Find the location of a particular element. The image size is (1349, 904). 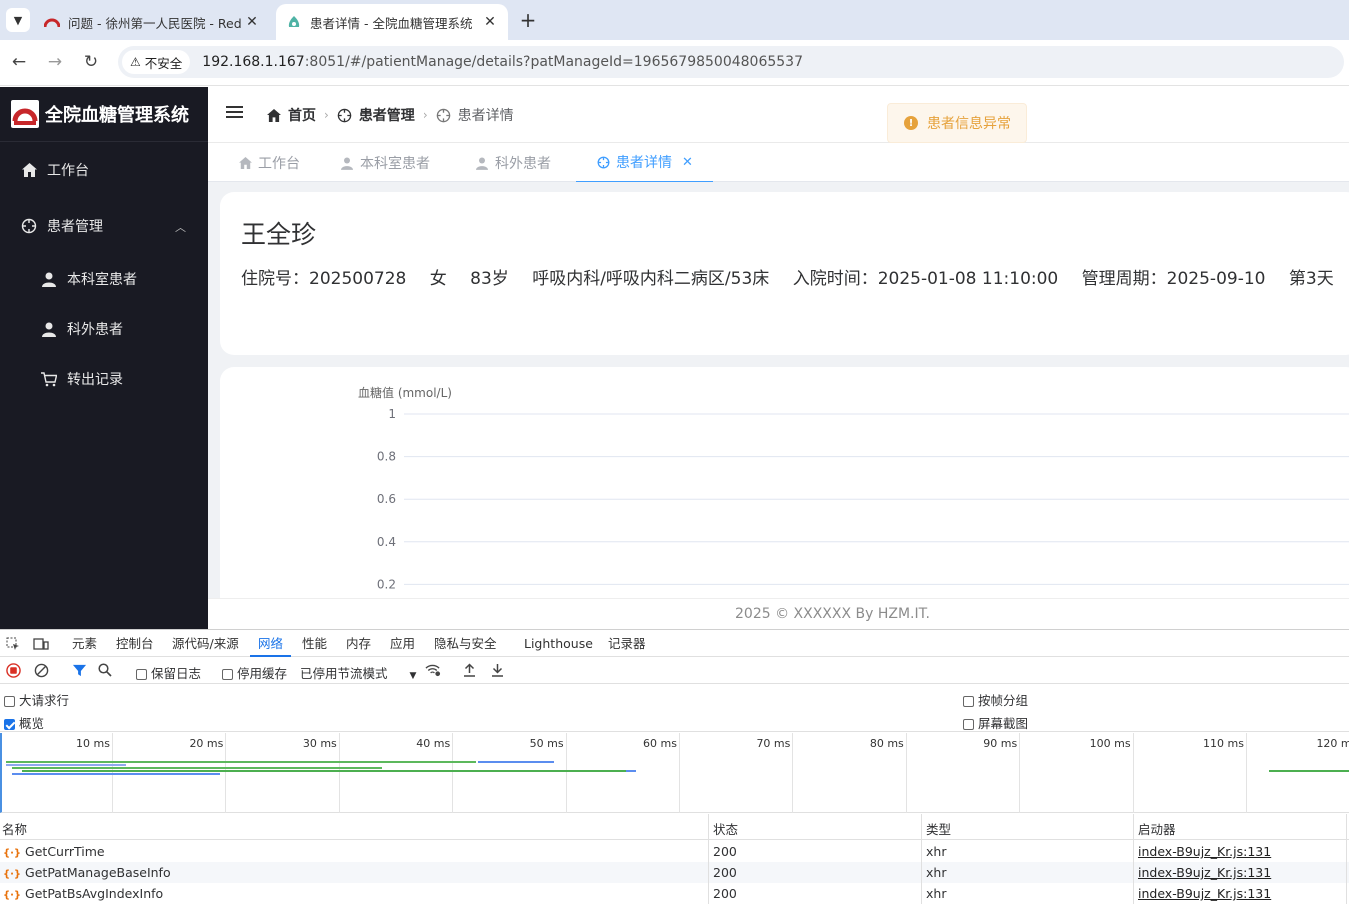

column-type: 类型 is located at coordinates (938, 828).